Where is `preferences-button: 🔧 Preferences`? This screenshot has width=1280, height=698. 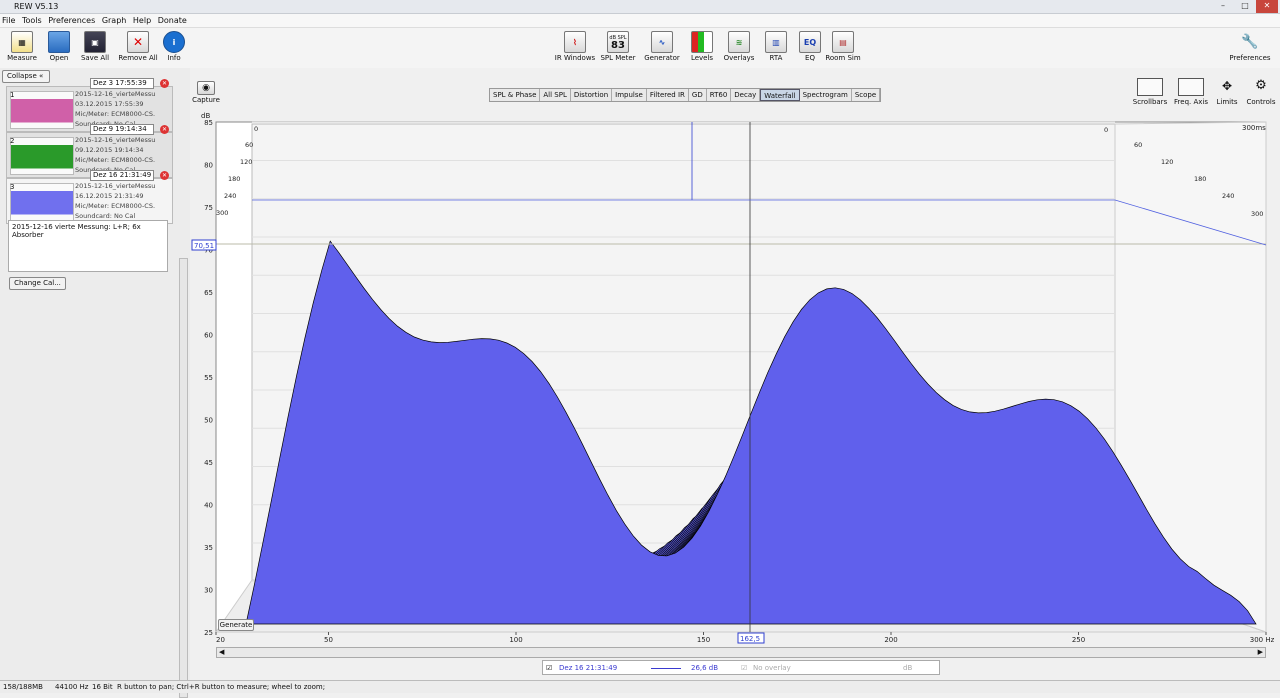
preferences-button: 🔧 Preferences is located at coordinates (1250, 46).